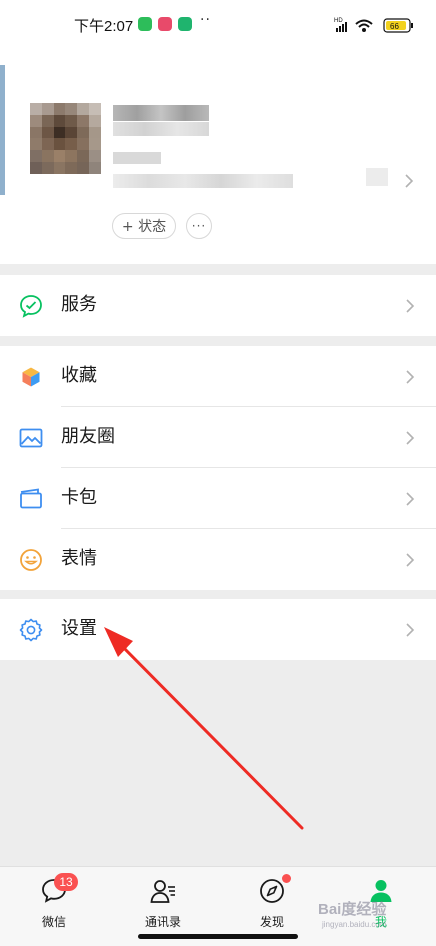 Image resolution: width=436 pixels, height=946 pixels. What do you see at coordinates (104, 26) in the screenshot?
I see `status-time: 下午2:07` at bounding box center [104, 26].